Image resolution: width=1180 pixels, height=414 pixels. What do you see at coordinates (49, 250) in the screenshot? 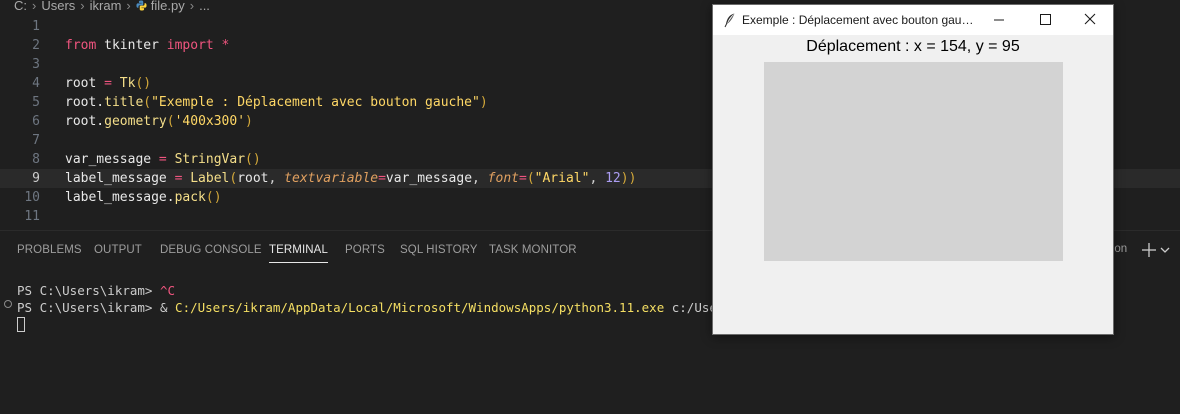
I see `tab-problems: PROBLEMS` at bounding box center [49, 250].